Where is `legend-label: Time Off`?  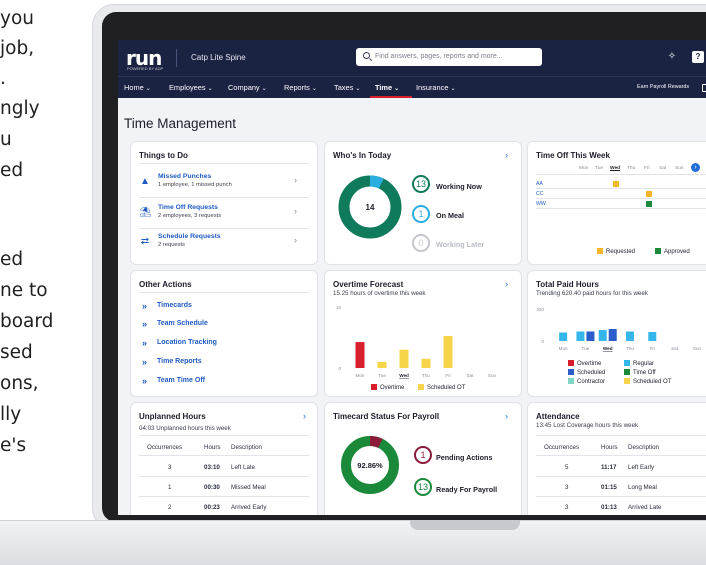
legend-label: Time Off is located at coordinates (644, 373).